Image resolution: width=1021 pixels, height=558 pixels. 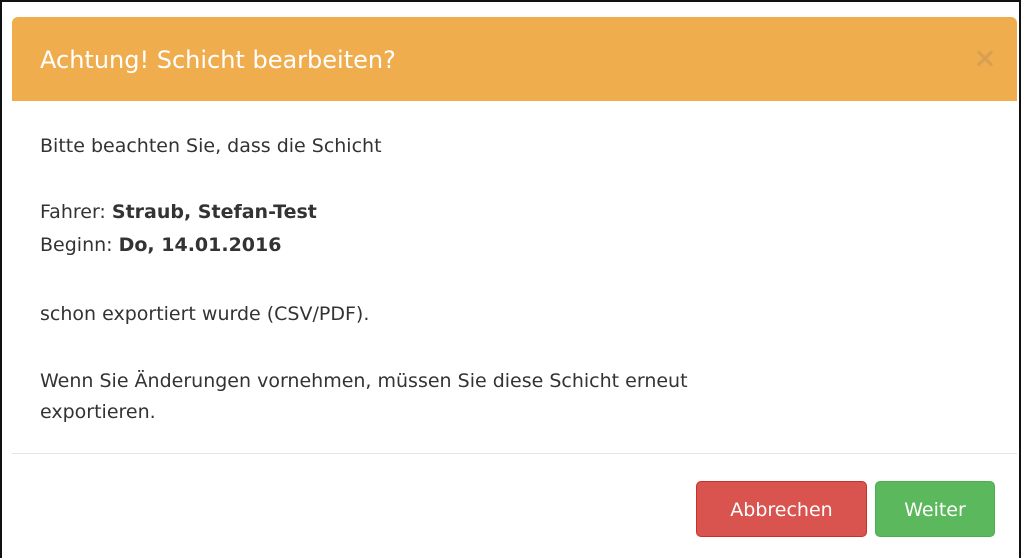 I want to click on driver-value: Straub, Stefan-Test, so click(x=214, y=212).